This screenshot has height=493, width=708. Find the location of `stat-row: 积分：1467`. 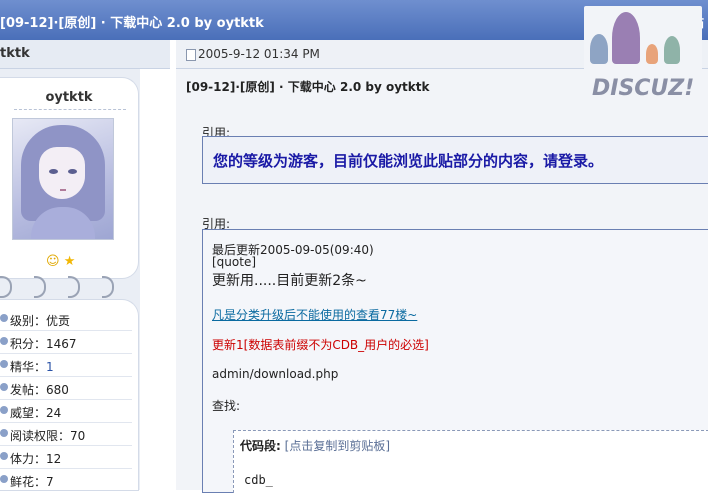

stat-row: 积分：1467 is located at coordinates (66, 342).